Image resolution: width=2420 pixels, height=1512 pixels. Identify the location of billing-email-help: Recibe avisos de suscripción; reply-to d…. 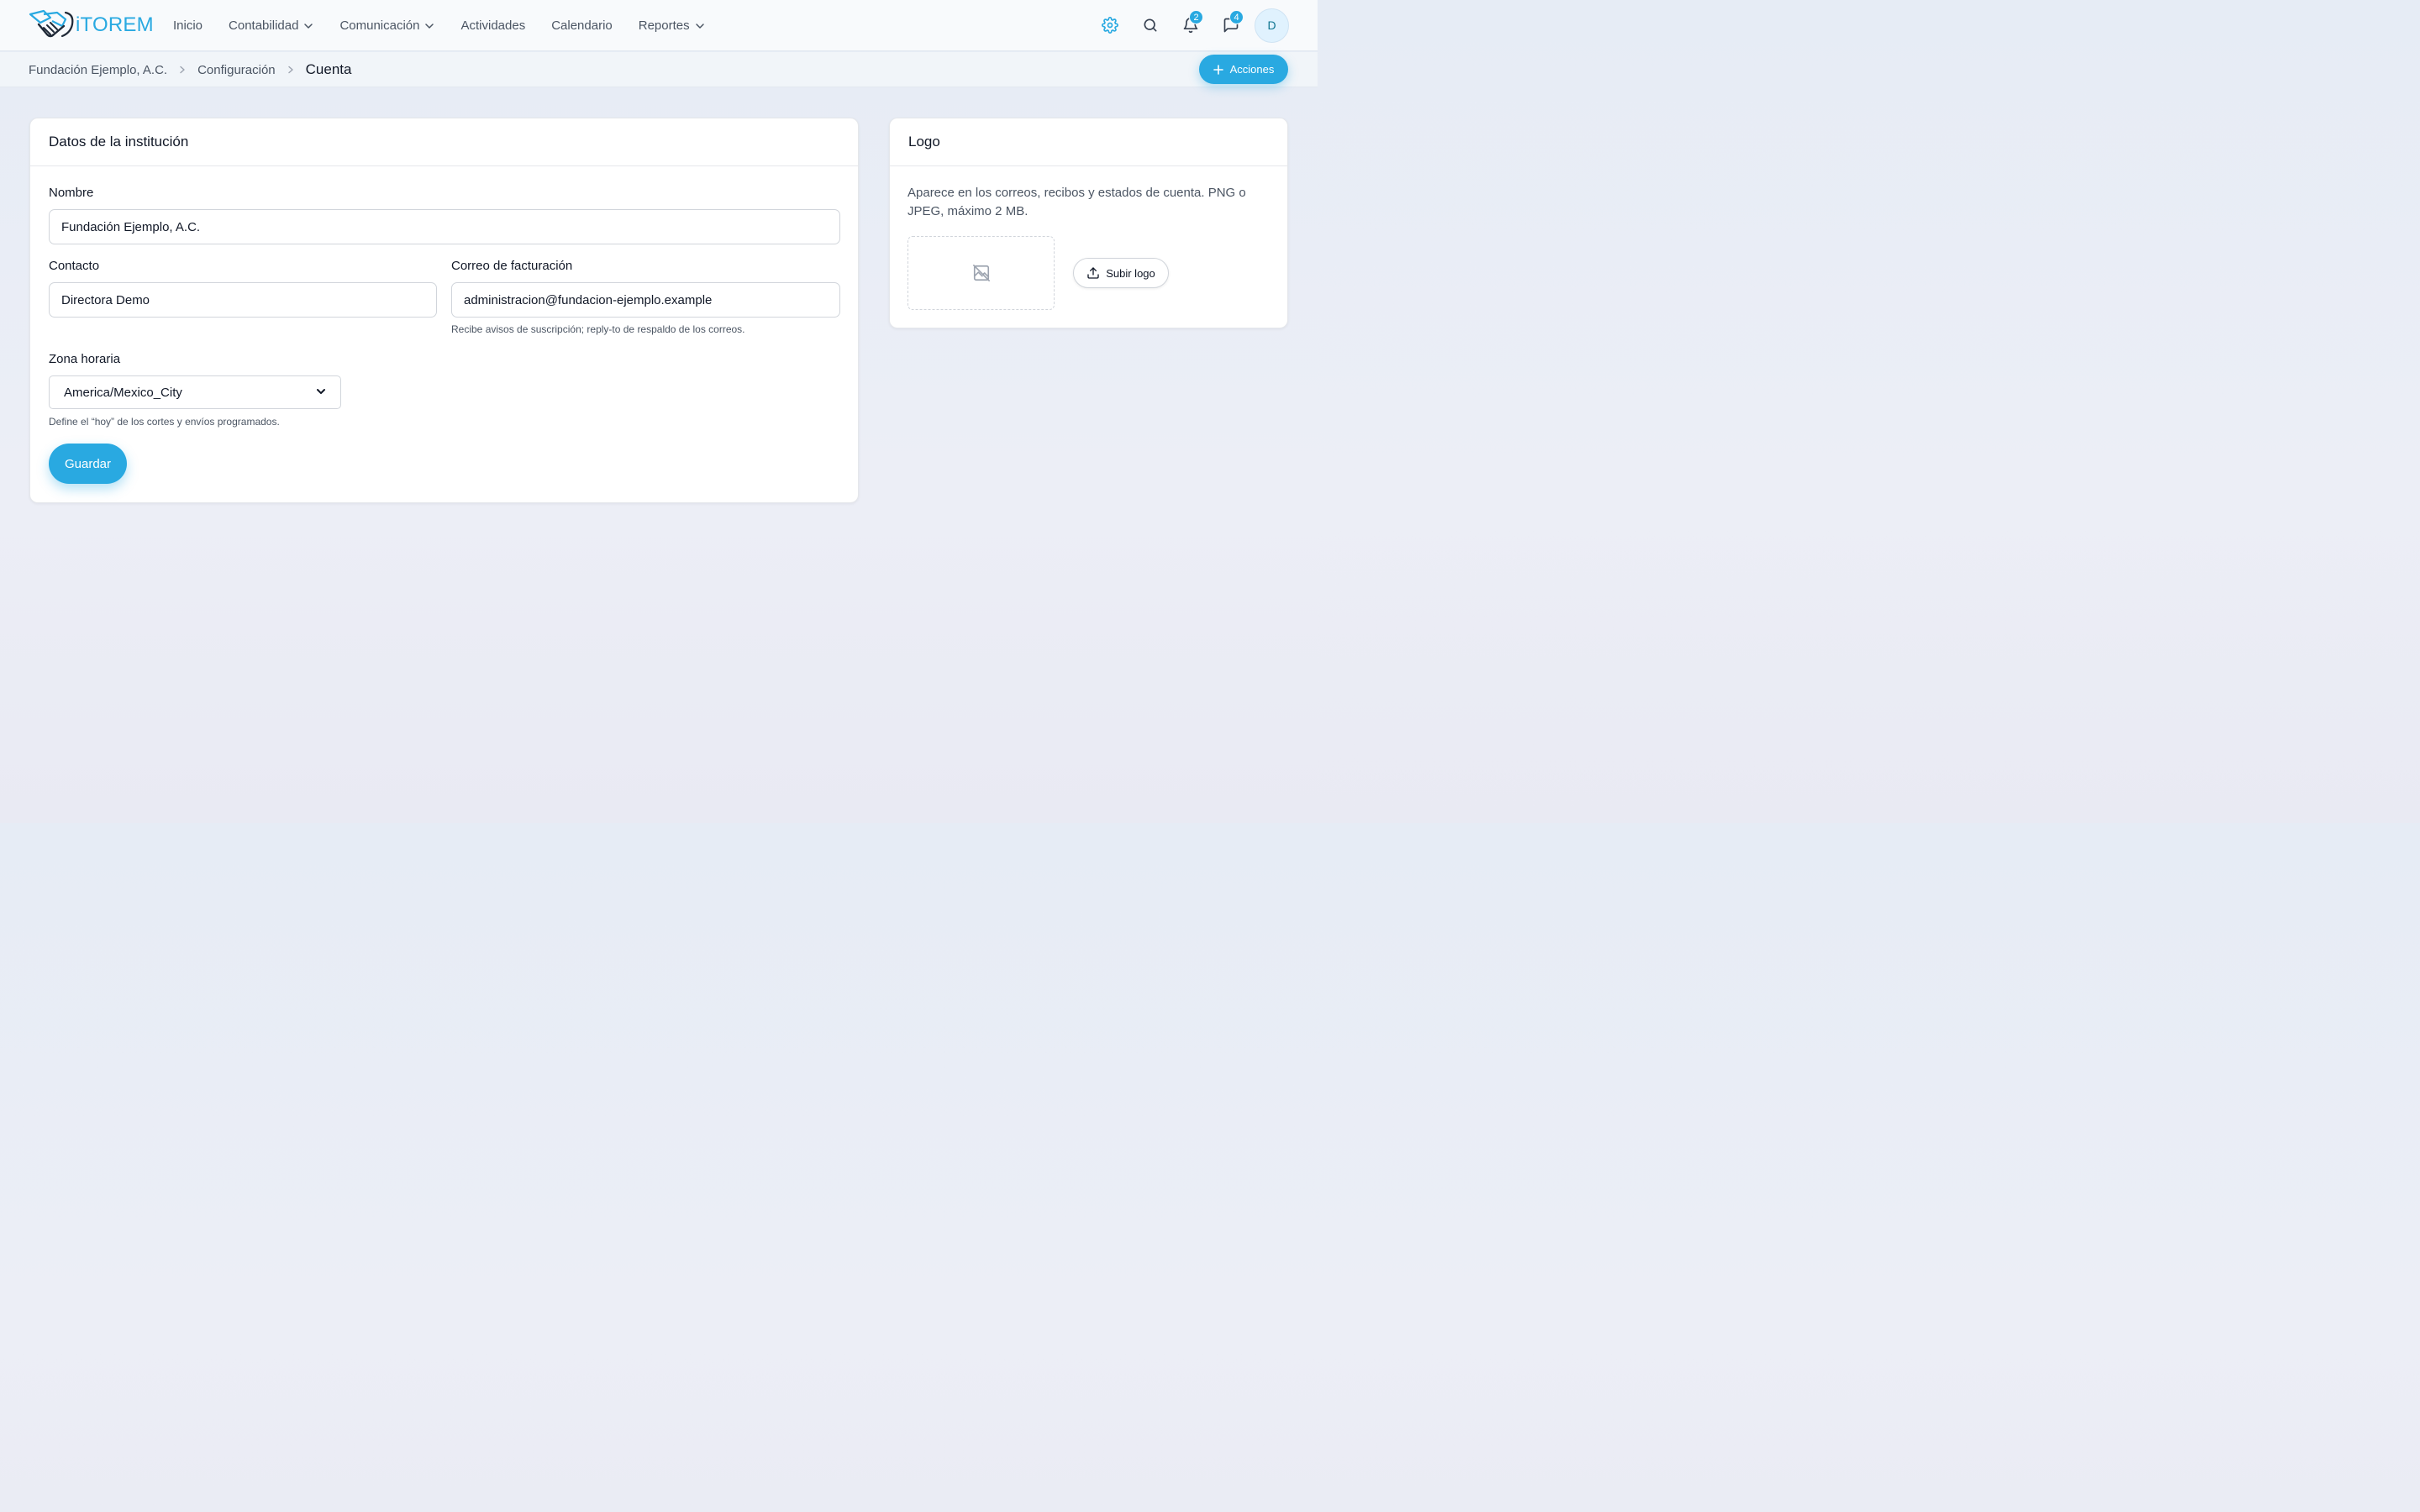
(598, 329).